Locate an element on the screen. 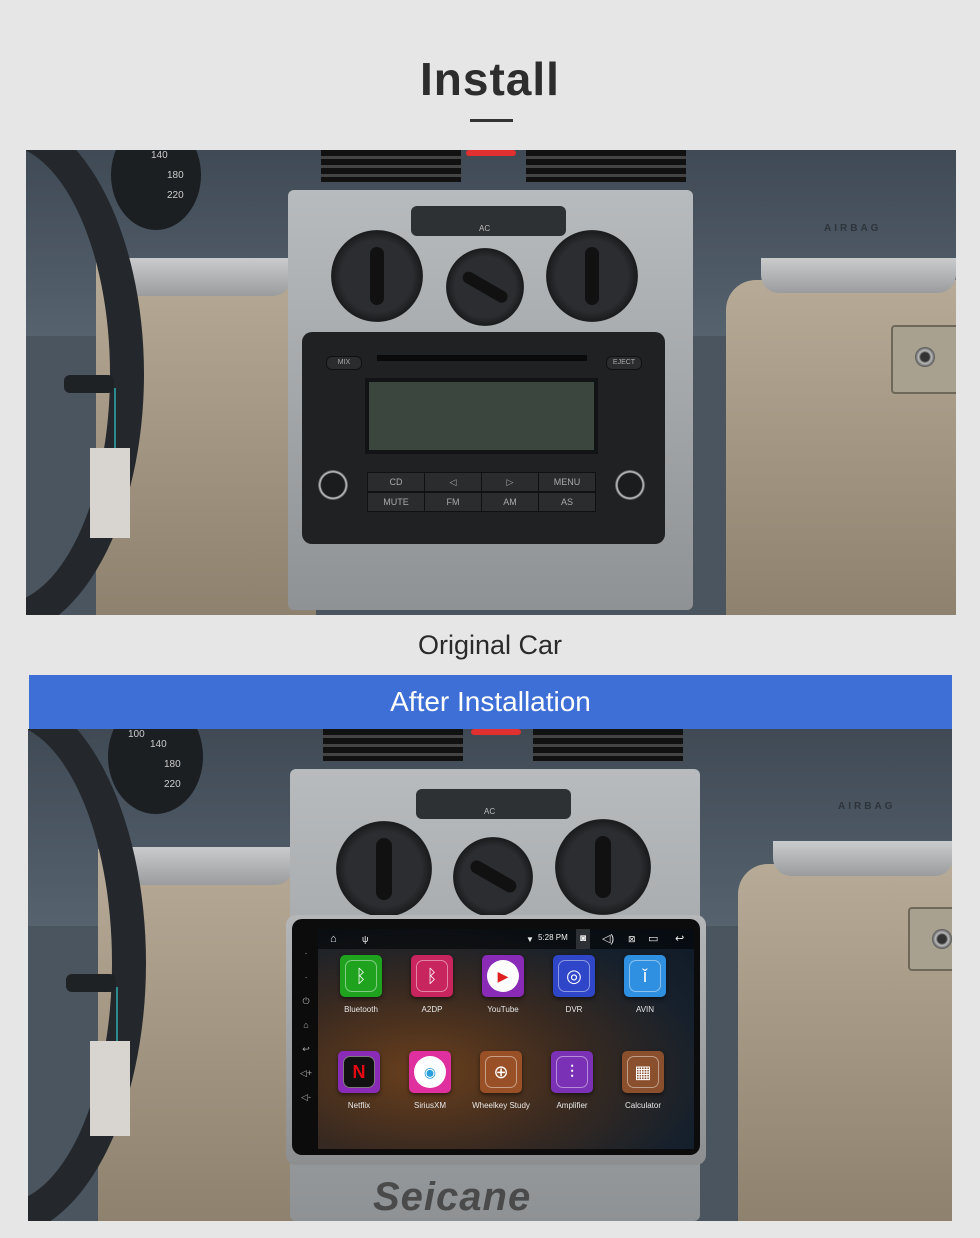  app-avin: ǐ AVIN is located at coordinates (645, 984).